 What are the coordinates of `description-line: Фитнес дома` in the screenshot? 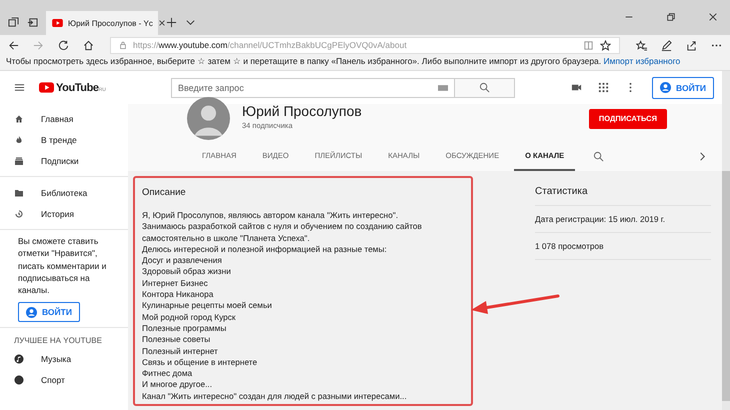 It's located at (168, 374).